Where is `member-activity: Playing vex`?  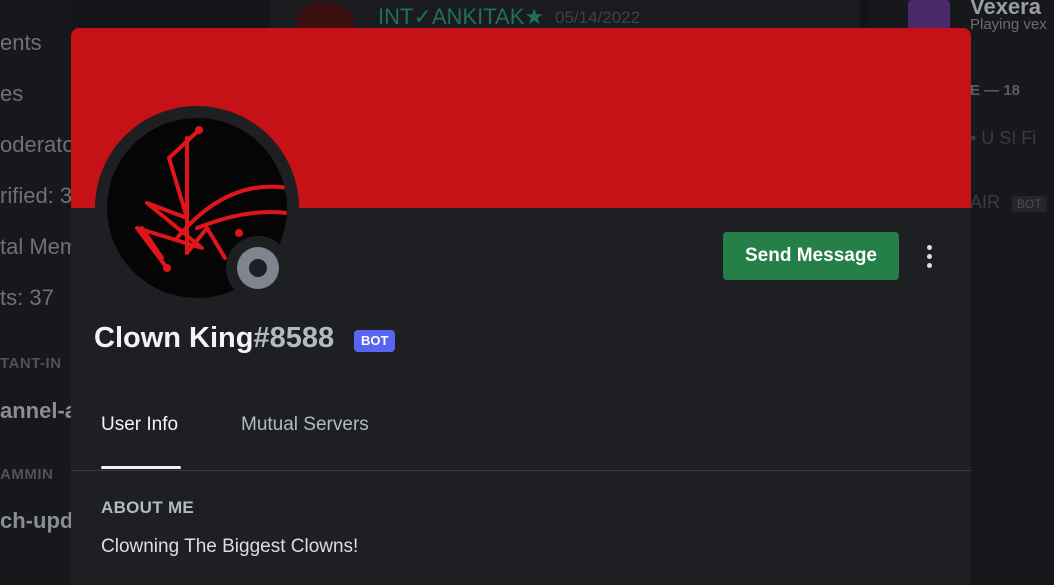 member-activity: Playing vex is located at coordinates (1008, 24).